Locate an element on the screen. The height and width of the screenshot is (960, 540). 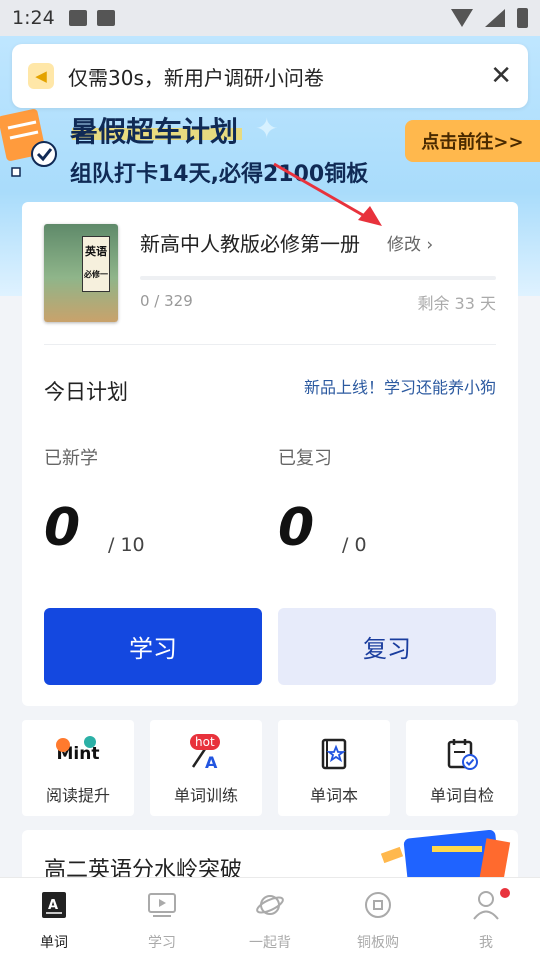
tab-together: 一起背 is located at coordinates (270, 919).